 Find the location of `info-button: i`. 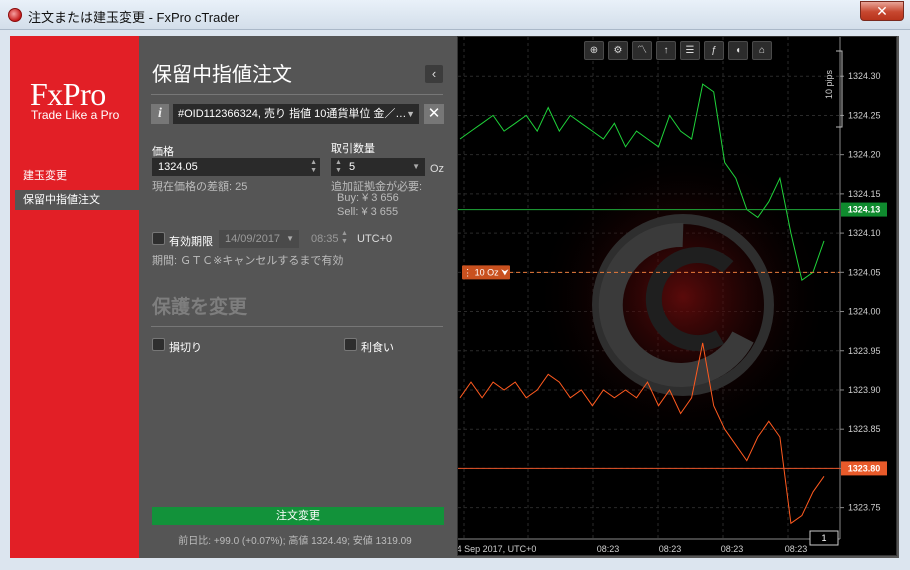

info-button: i is located at coordinates (160, 114).